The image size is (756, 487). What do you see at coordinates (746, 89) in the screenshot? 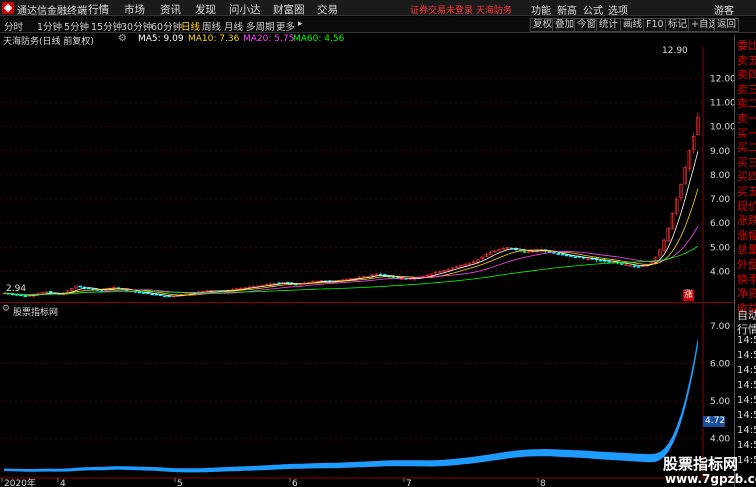
I see `quote-label: 卖三` at bounding box center [746, 89].